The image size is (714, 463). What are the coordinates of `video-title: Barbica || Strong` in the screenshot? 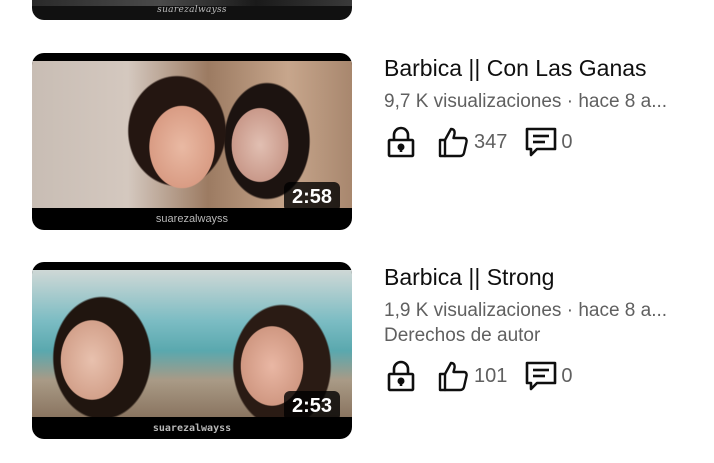 It's located at (540, 277).